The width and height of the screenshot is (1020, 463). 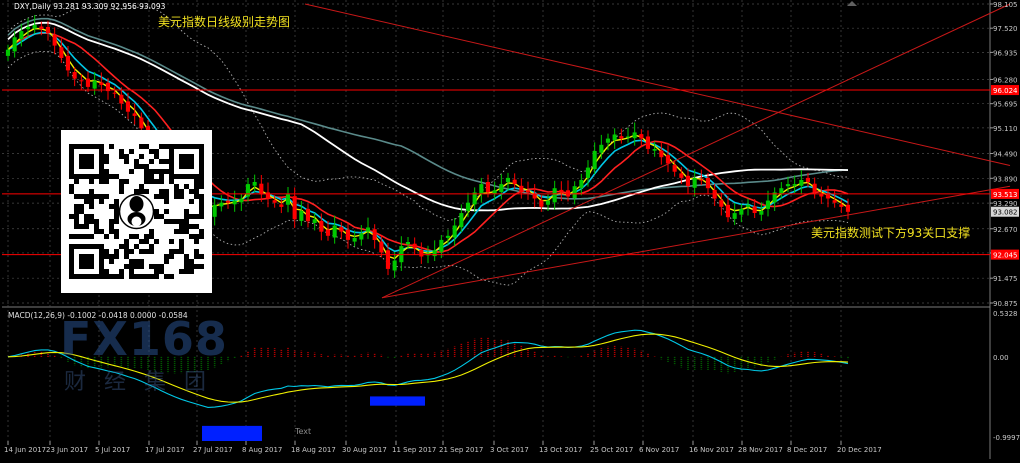 What do you see at coordinates (560, 450) in the screenshot?
I see `x-tick-label: 13 Oct 2017` at bounding box center [560, 450].